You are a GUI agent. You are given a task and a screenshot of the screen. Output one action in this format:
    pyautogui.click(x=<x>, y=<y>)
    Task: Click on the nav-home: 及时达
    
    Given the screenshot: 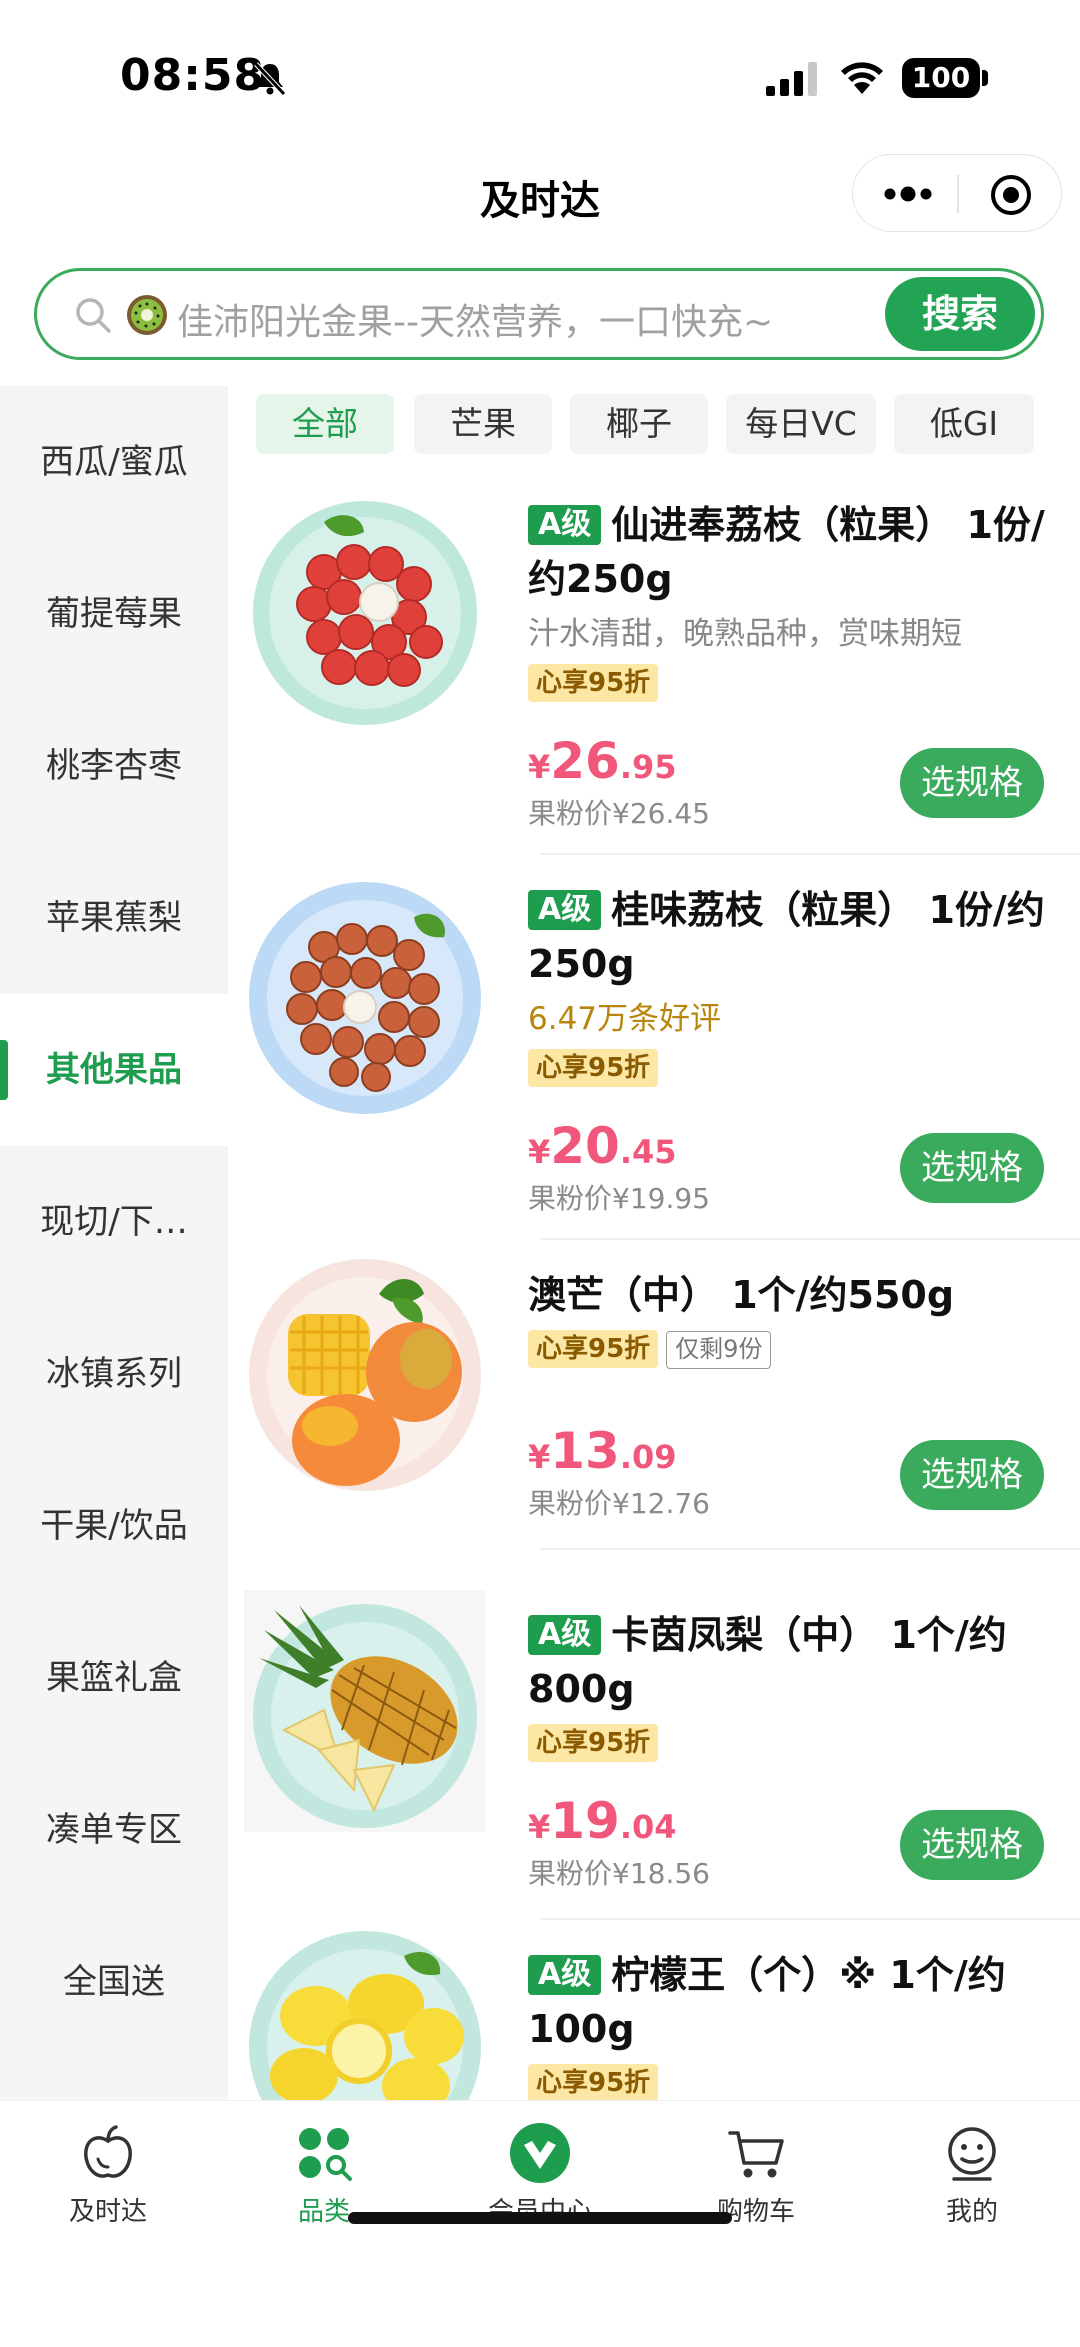 What is the action you would take?
    pyautogui.click(x=108, y=2191)
    